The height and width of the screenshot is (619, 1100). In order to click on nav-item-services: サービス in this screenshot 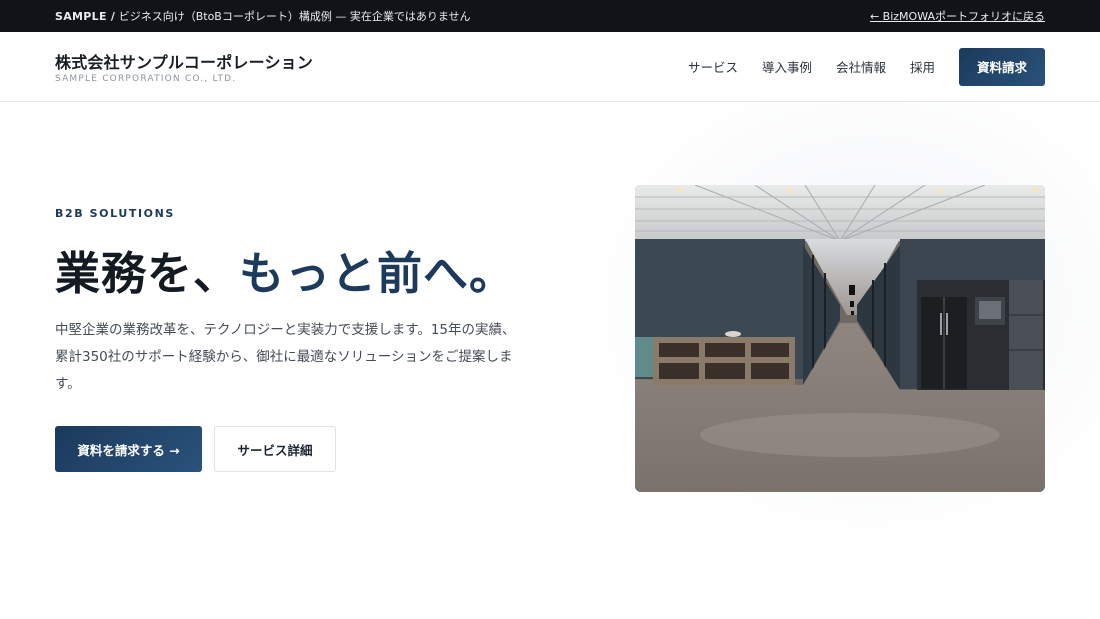, I will do `click(713, 66)`.